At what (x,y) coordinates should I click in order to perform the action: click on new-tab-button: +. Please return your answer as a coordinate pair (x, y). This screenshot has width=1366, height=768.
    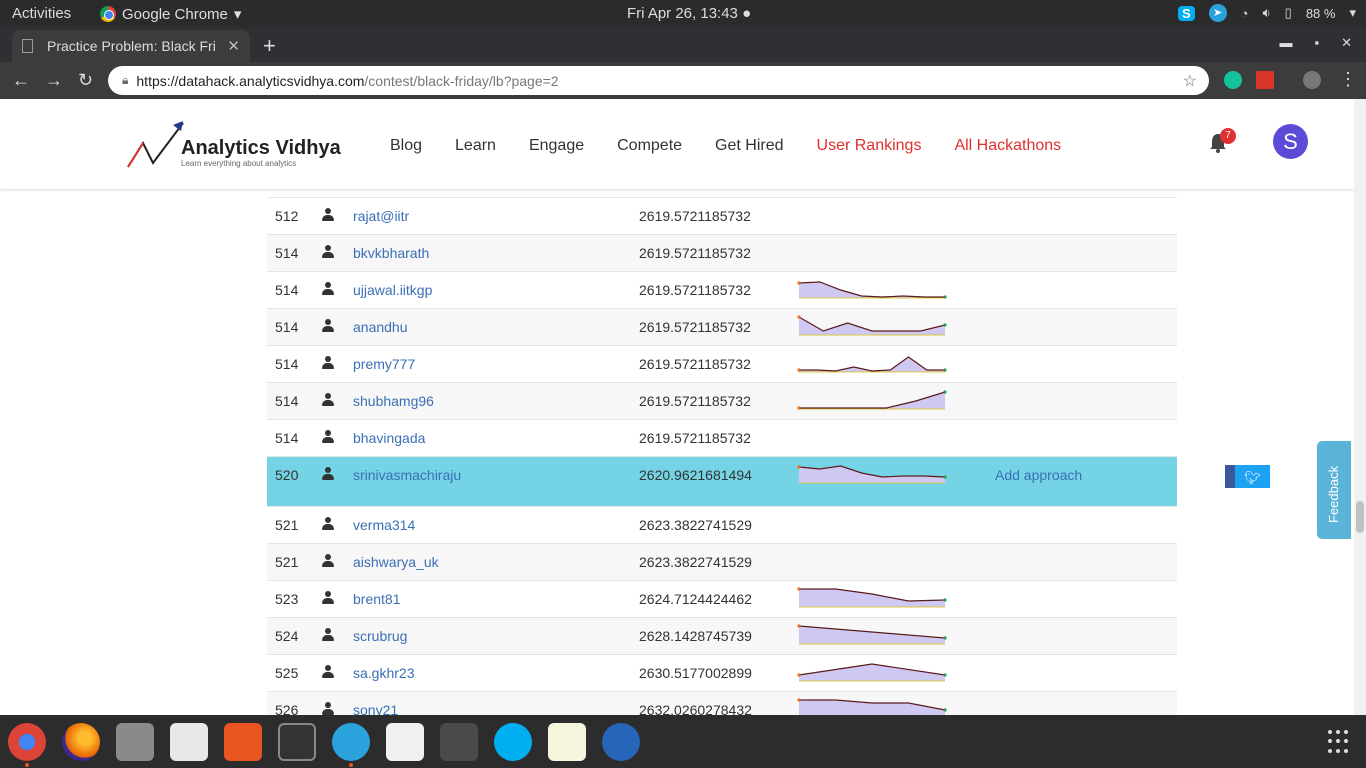
    Looking at the image, I should click on (269, 46).